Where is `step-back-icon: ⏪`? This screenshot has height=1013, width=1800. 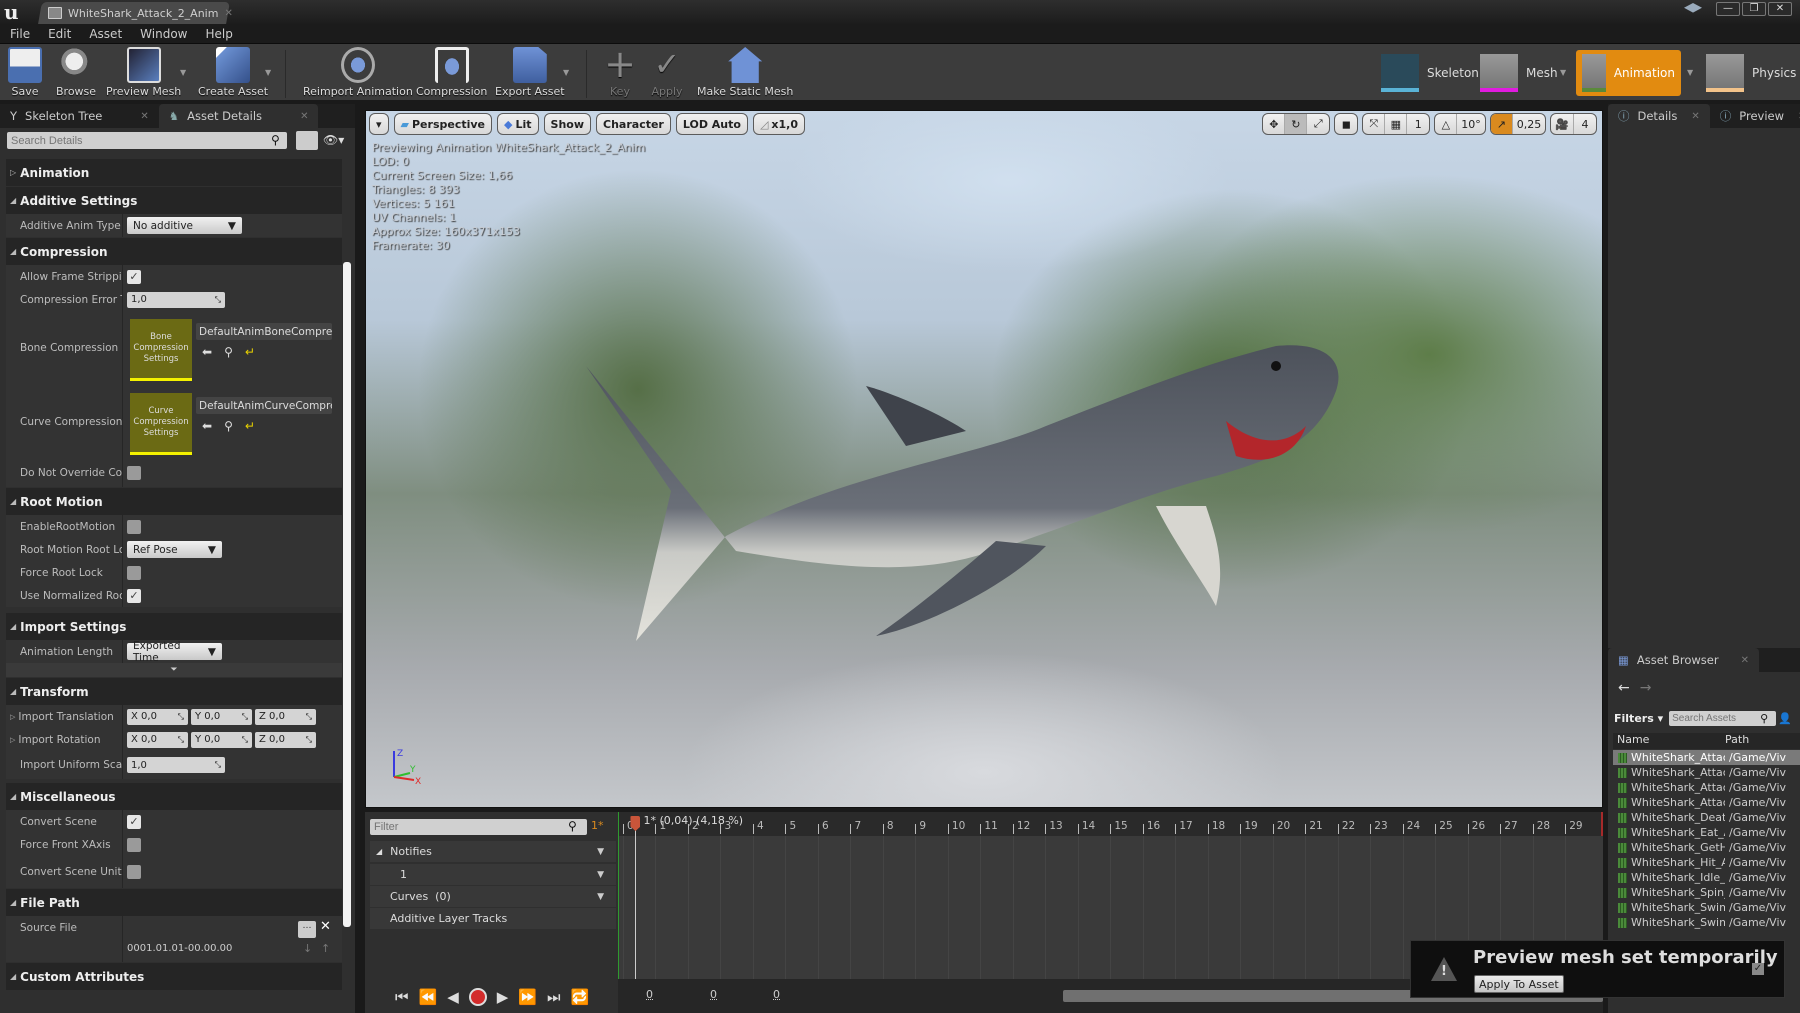 step-back-icon: ⏪ is located at coordinates (428, 997).